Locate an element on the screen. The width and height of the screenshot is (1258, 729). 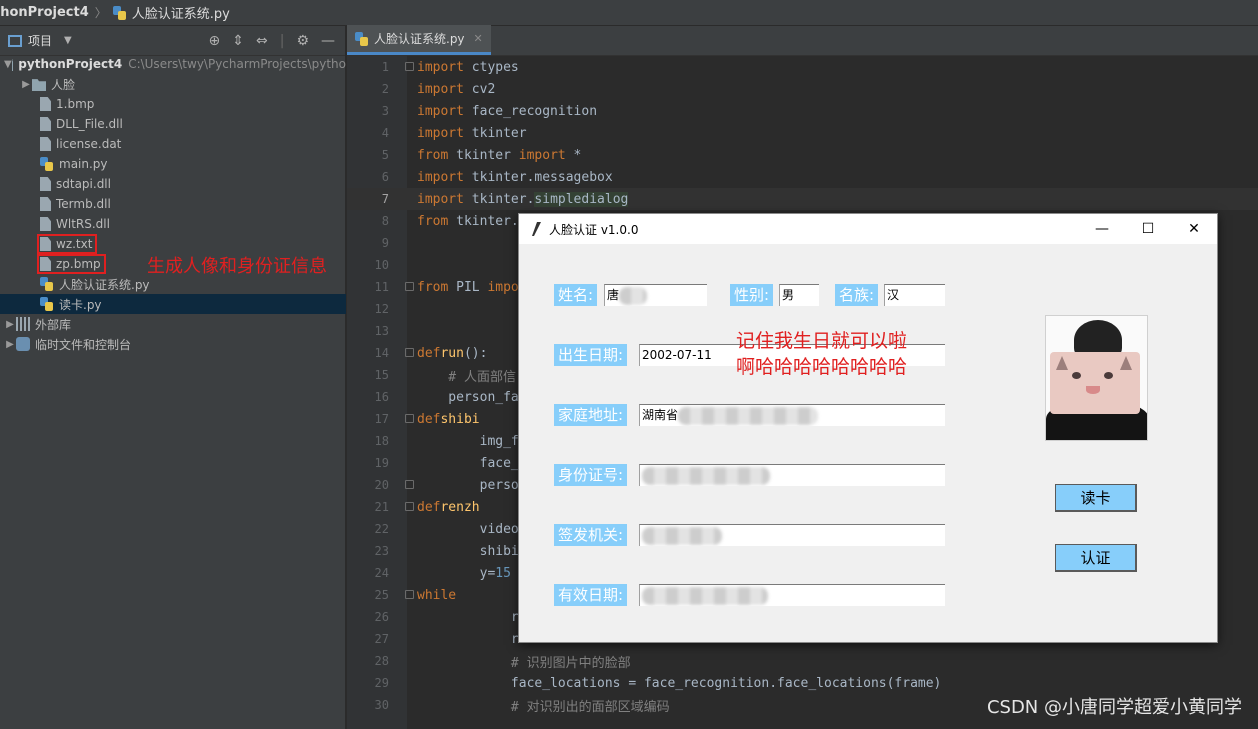
name-label: 姓名: is located at coordinates (576, 295).